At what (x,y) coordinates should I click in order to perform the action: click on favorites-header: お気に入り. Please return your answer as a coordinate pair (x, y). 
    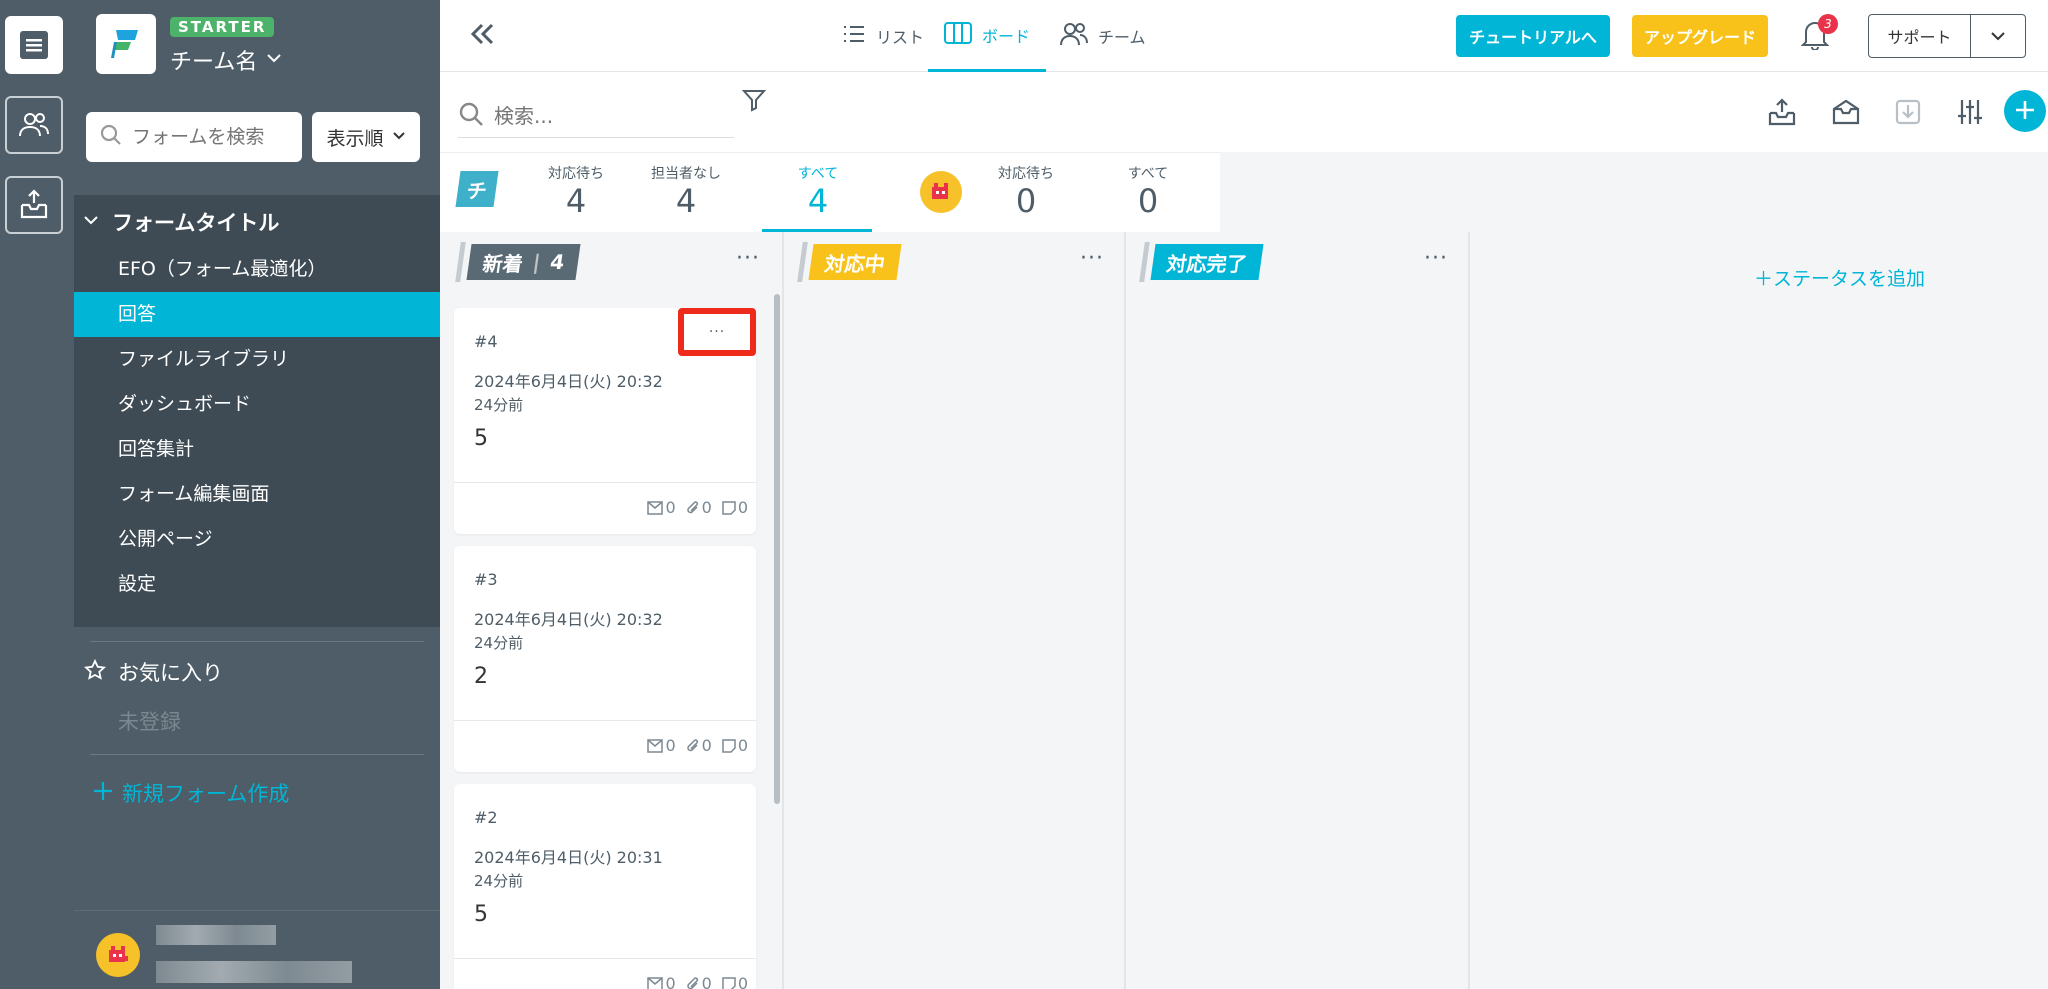
    Looking at the image, I should click on (153, 672).